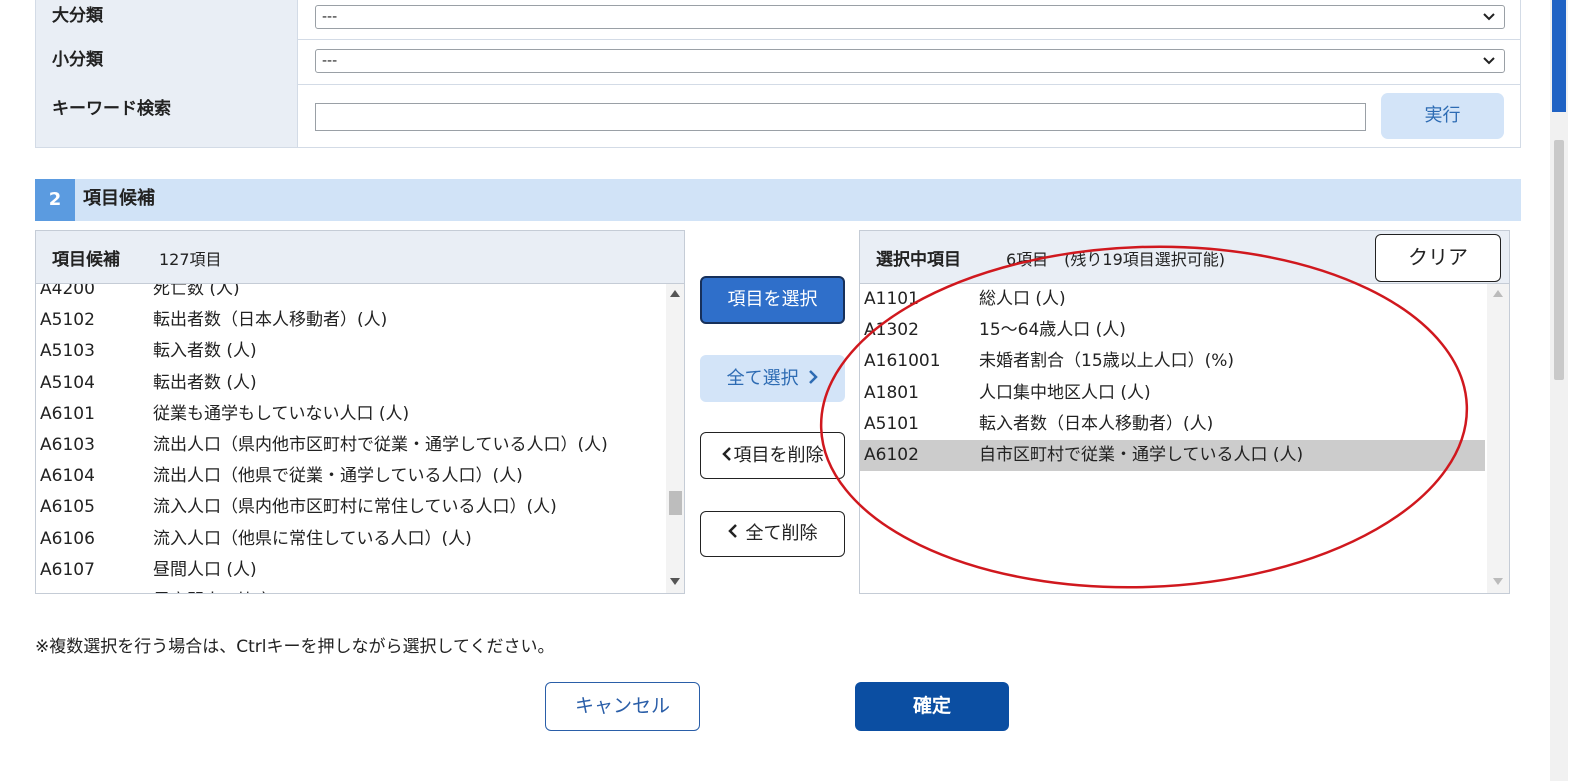 The height and width of the screenshot is (781, 1588). Describe the element at coordinates (360, 257) in the screenshot. I see `candidates-header: 項目候補 127項目` at that location.